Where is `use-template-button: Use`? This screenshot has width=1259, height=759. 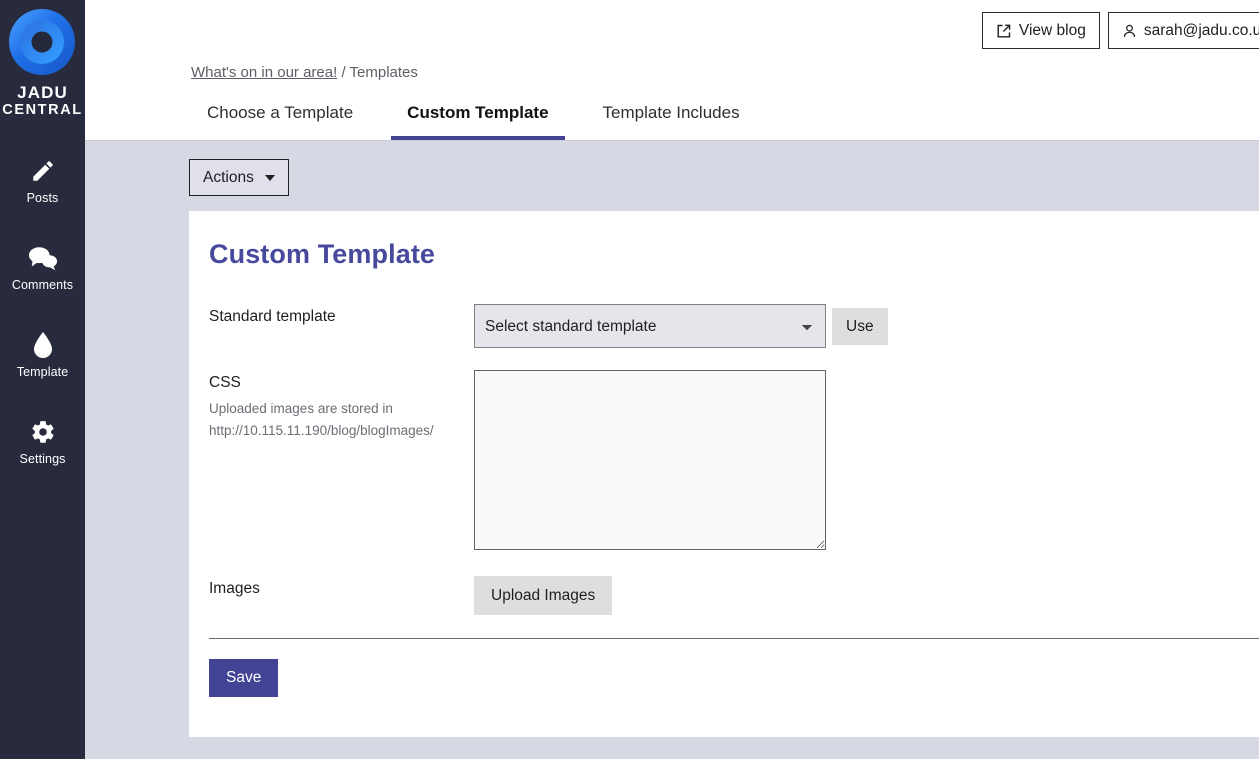
use-template-button: Use is located at coordinates (860, 326).